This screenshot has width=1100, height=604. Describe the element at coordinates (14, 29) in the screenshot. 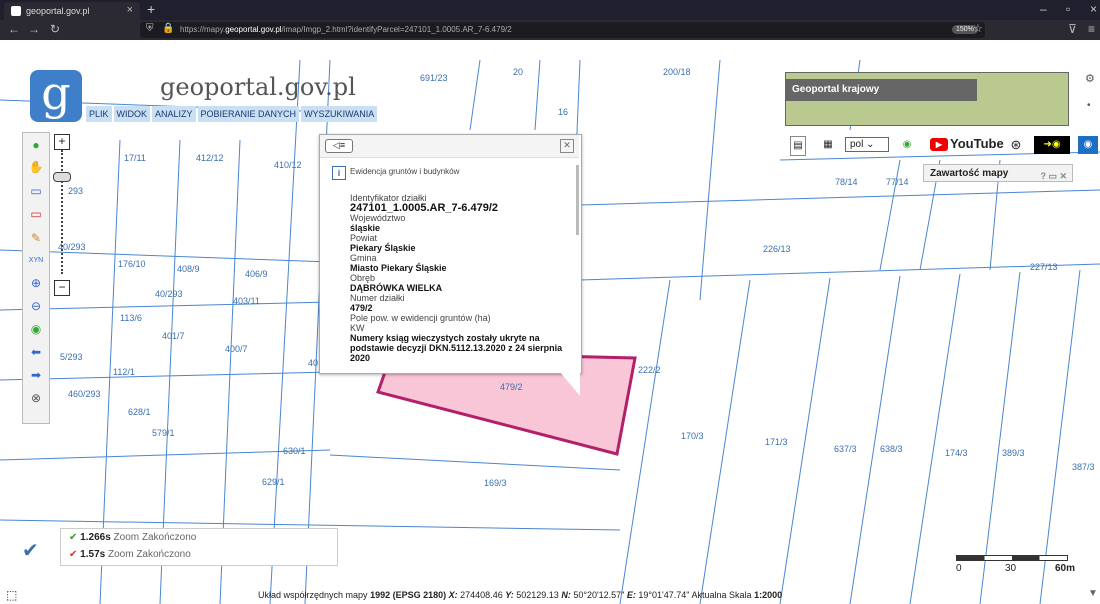

I see `back-icon: ←` at that location.